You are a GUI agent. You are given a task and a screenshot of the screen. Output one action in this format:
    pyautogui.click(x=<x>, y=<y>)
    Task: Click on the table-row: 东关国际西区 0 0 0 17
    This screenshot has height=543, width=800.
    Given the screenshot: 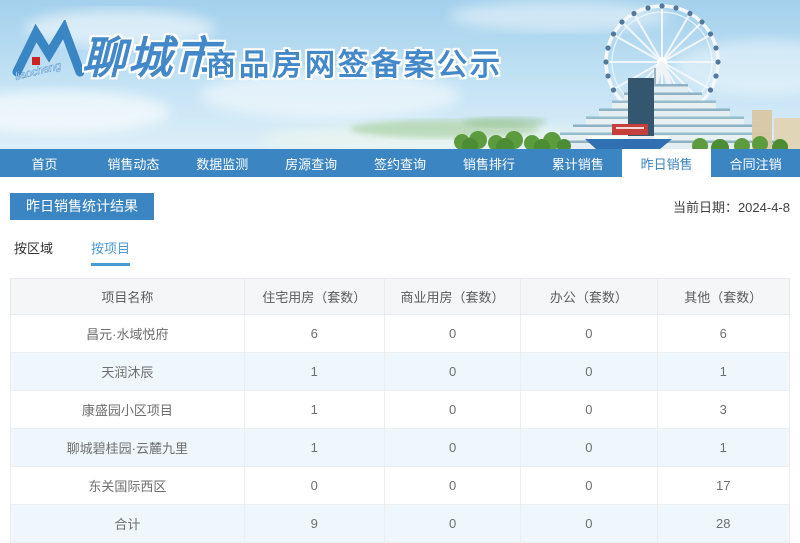 What is the action you would take?
    pyautogui.click(x=400, y=485)
    